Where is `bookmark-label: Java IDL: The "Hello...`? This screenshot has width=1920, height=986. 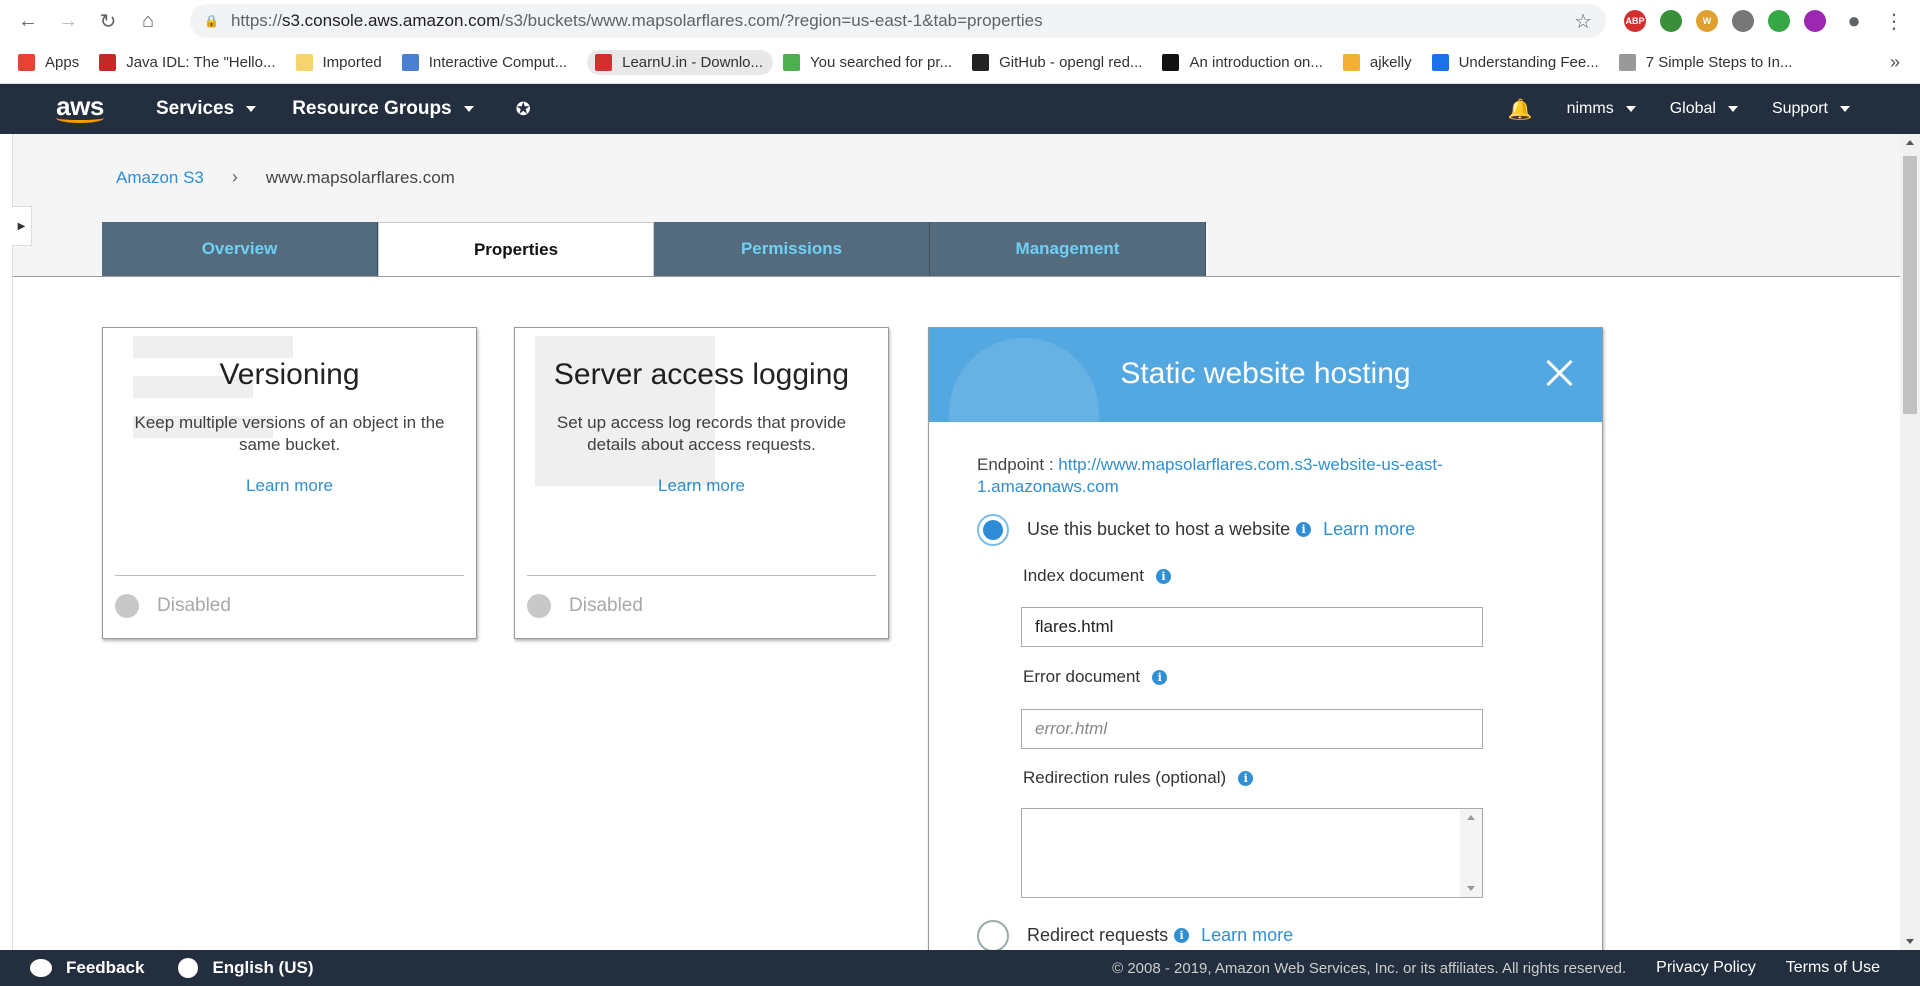 bookmark-label: Java IDL: The "Hello... is located at coordinates (201, 62).